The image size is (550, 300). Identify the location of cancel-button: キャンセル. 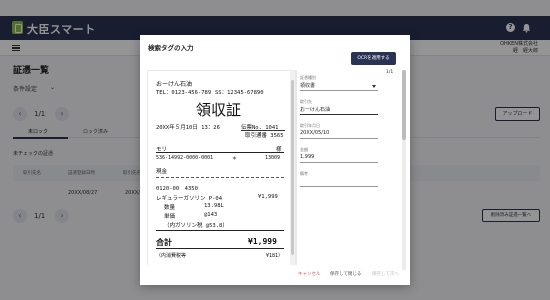
(309, 274).